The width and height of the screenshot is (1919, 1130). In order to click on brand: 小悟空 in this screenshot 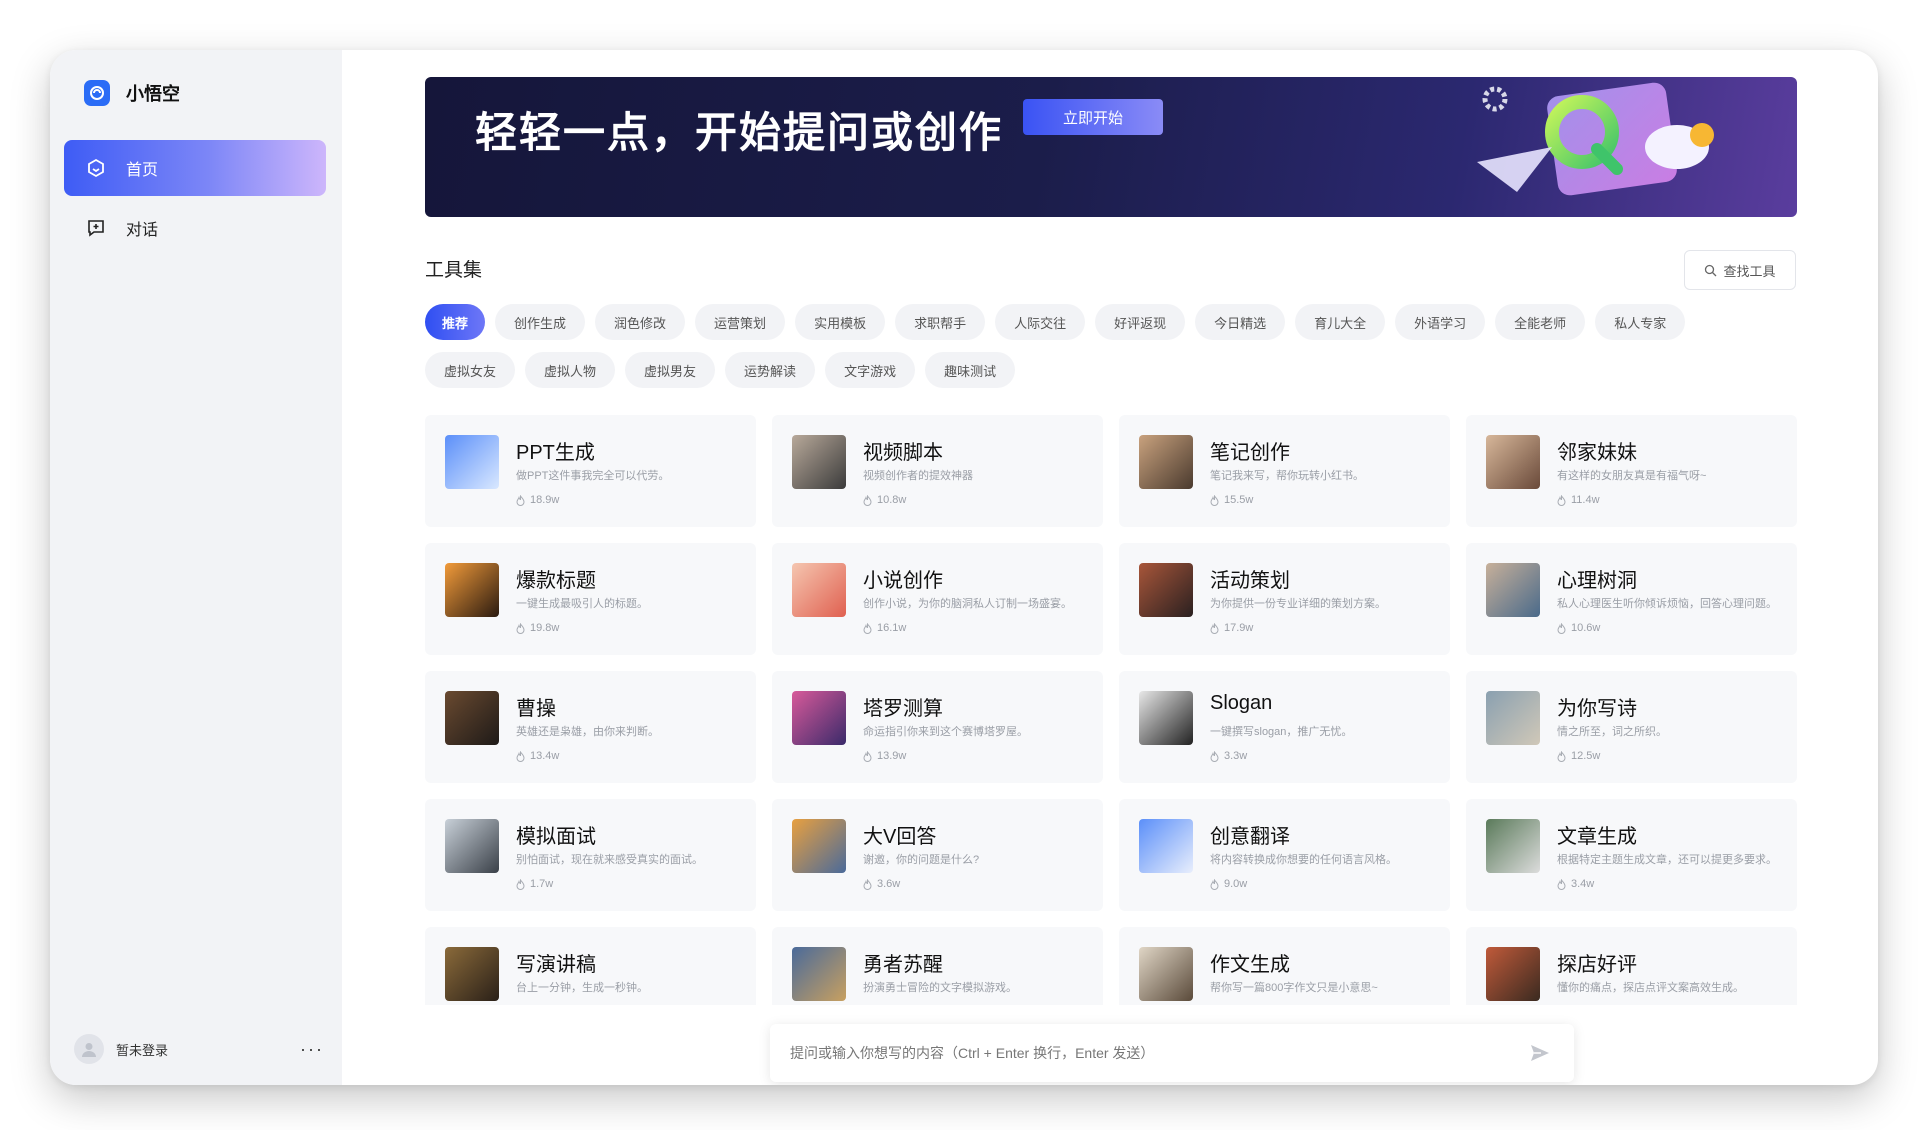, I will do `click(132, 93)`.